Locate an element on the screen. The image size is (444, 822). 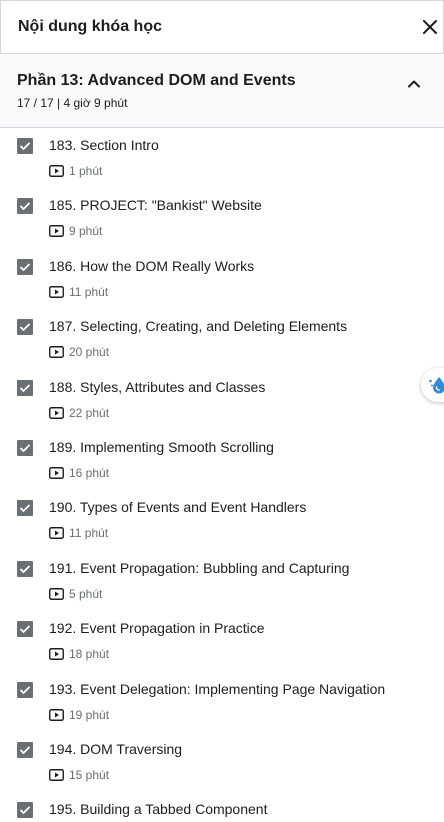
lecture-title: 185. PROJECT: "Bankist" Website is located at coordinates (155, 205).